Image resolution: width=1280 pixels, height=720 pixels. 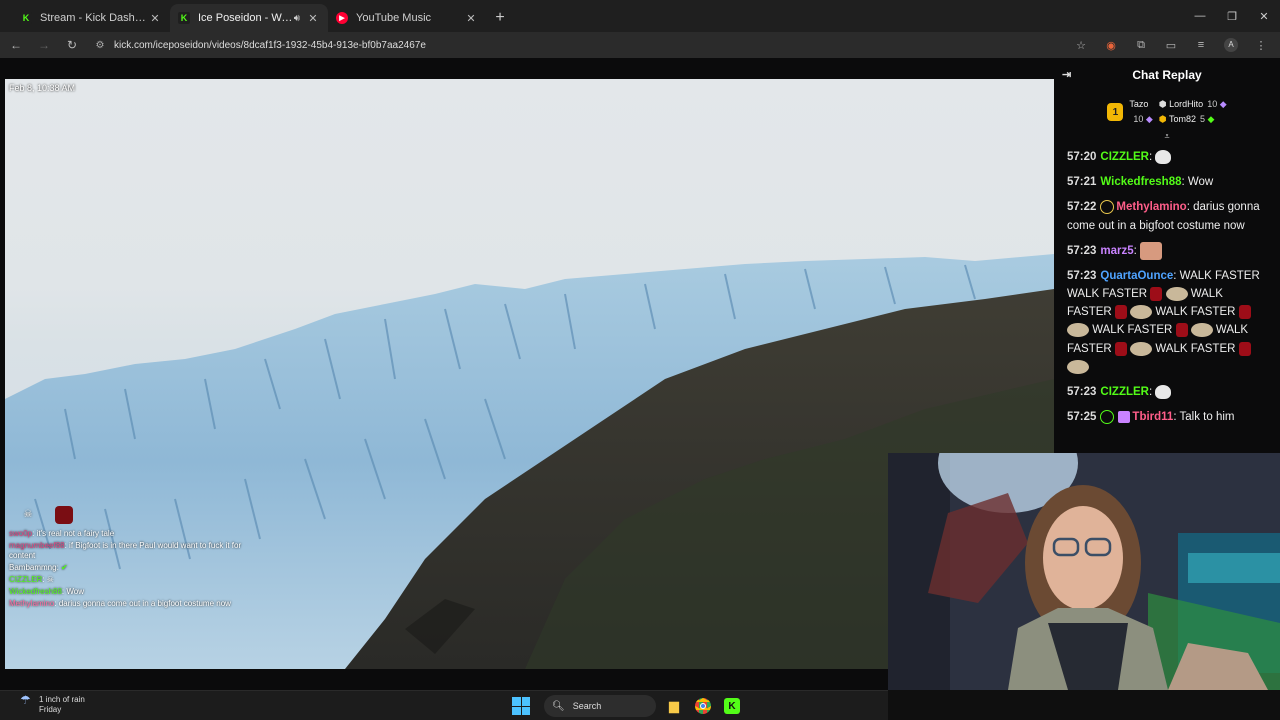 What do you see at coordinates (1140, 112) in the screenshot?
I see `leaderboard-entry: Tazo 10 ◆` at bounding box center [1140, 112].